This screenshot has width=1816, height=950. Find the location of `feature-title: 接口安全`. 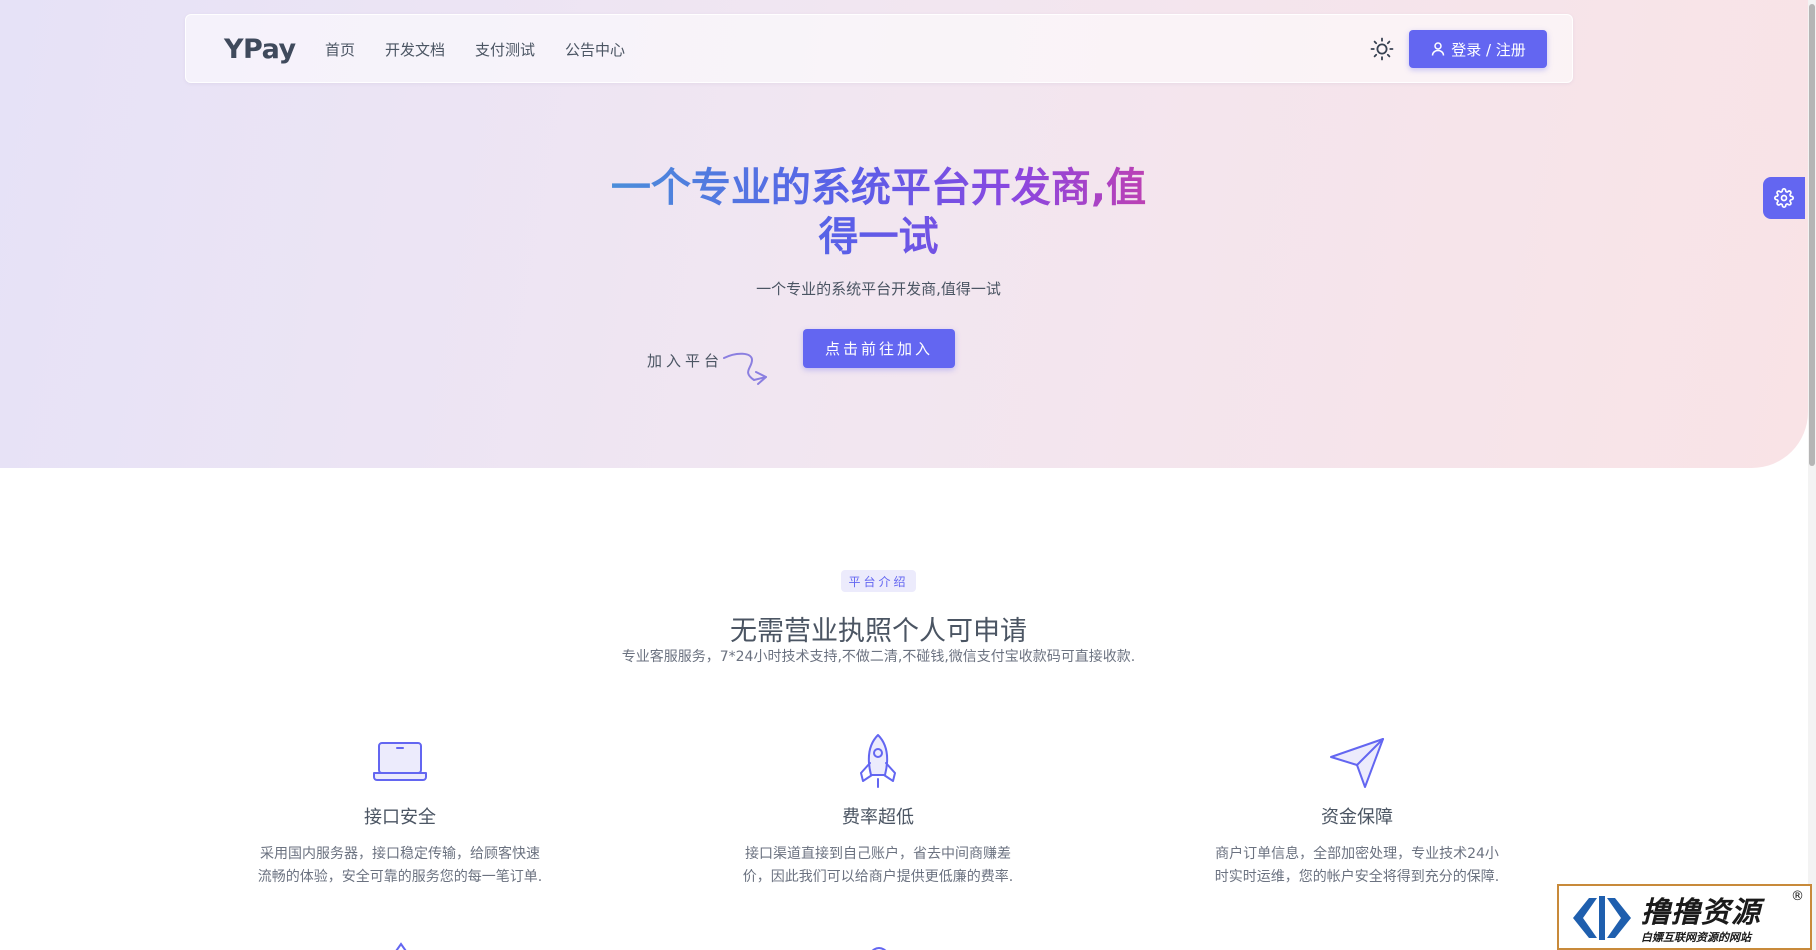

feature-title: 接口安全 is located at coordinates (400, 817).